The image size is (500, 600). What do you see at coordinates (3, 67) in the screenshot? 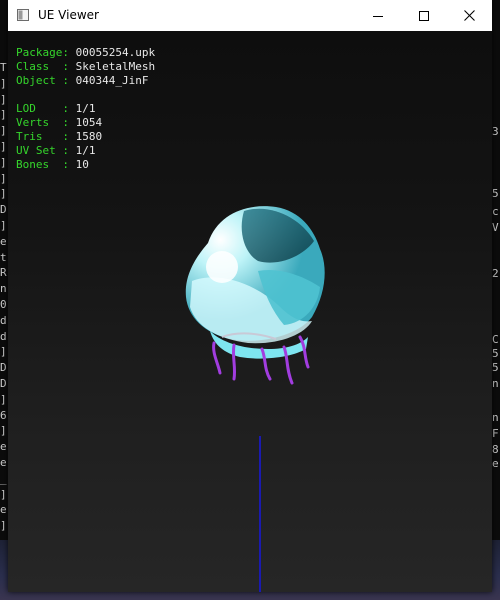
I see `console-char: T` at bounding box center [3, 67].